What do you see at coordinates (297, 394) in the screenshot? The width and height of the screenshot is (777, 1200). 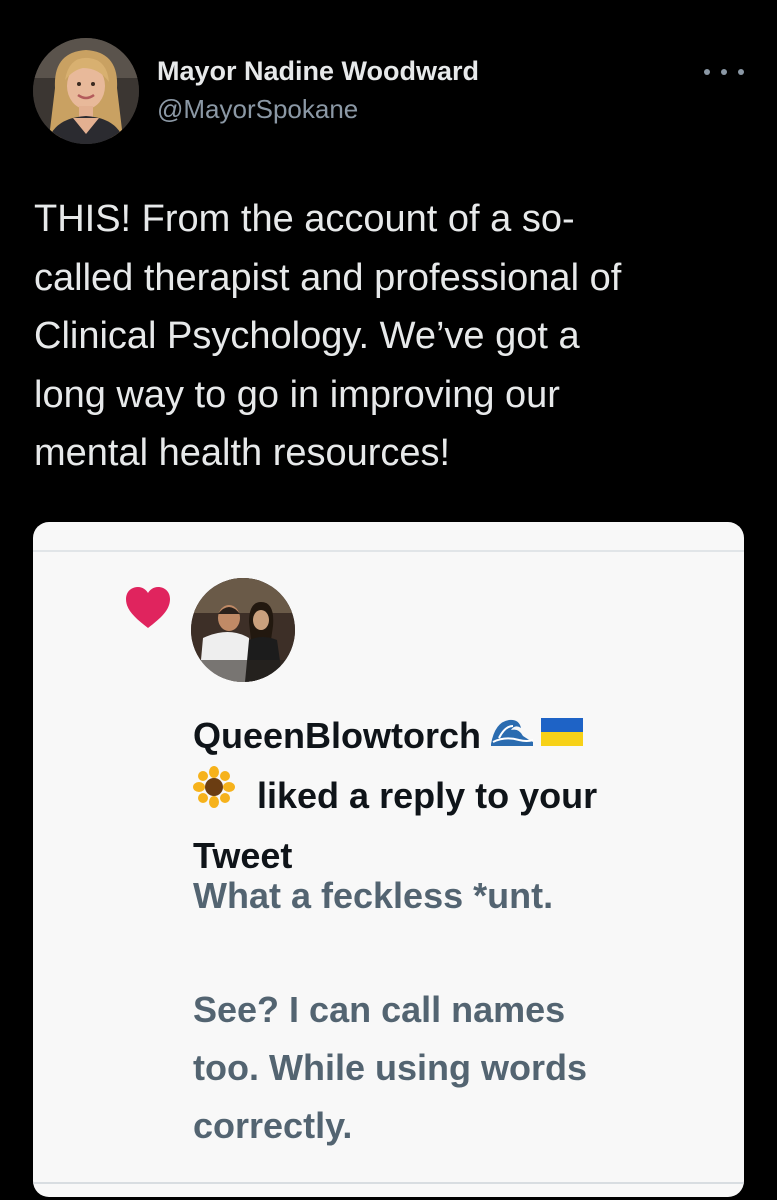 I see `tweet-text-line: long way to go in improving our` at bounding box center [297, 394].